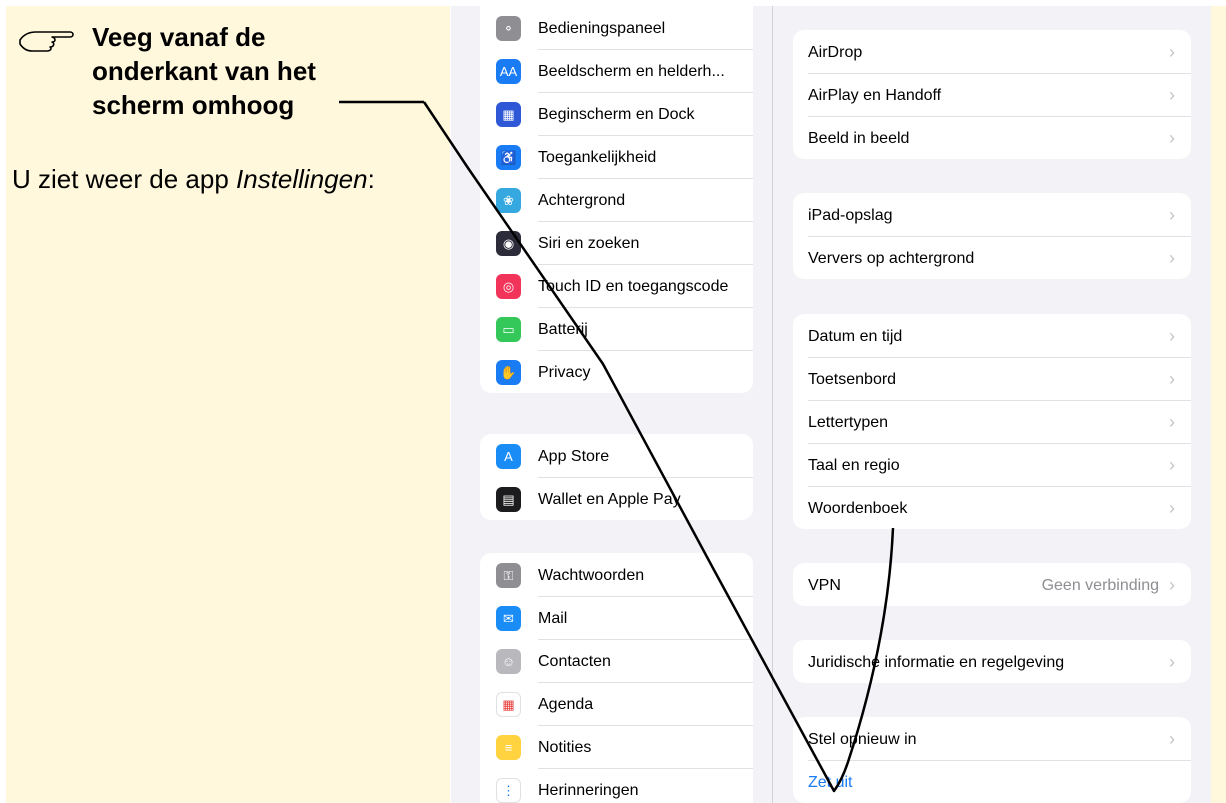  I want to click on sidebar-item-achtergrond: ❀ Achtergrond, so click(616, 199).